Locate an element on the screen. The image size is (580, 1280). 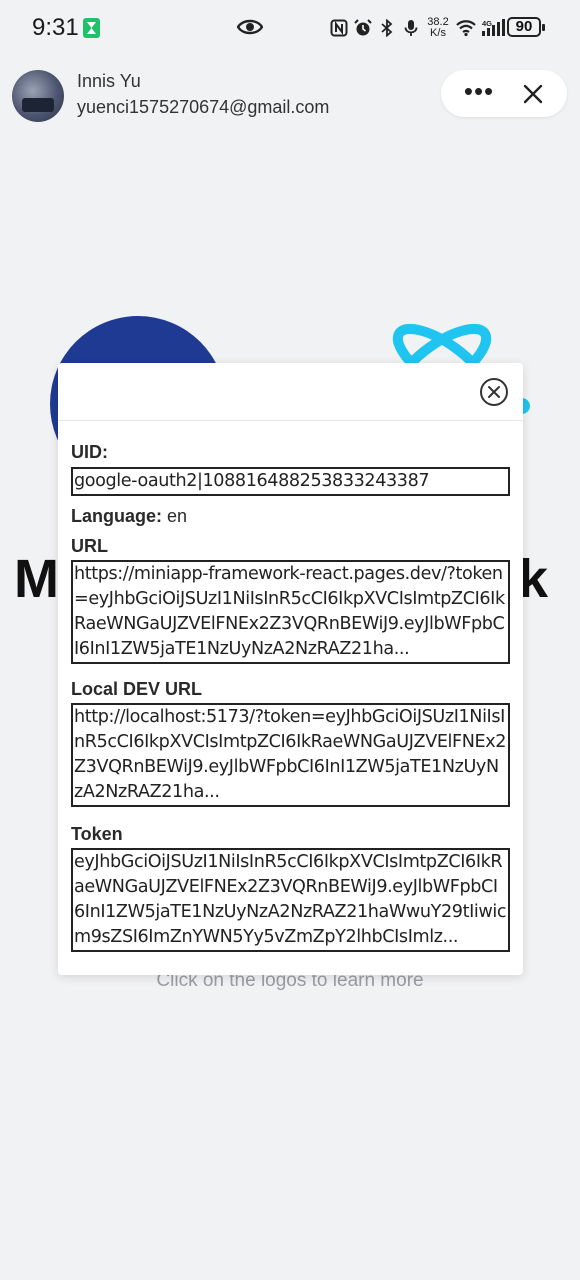
language-value: en is located at coordinates (177, 516).